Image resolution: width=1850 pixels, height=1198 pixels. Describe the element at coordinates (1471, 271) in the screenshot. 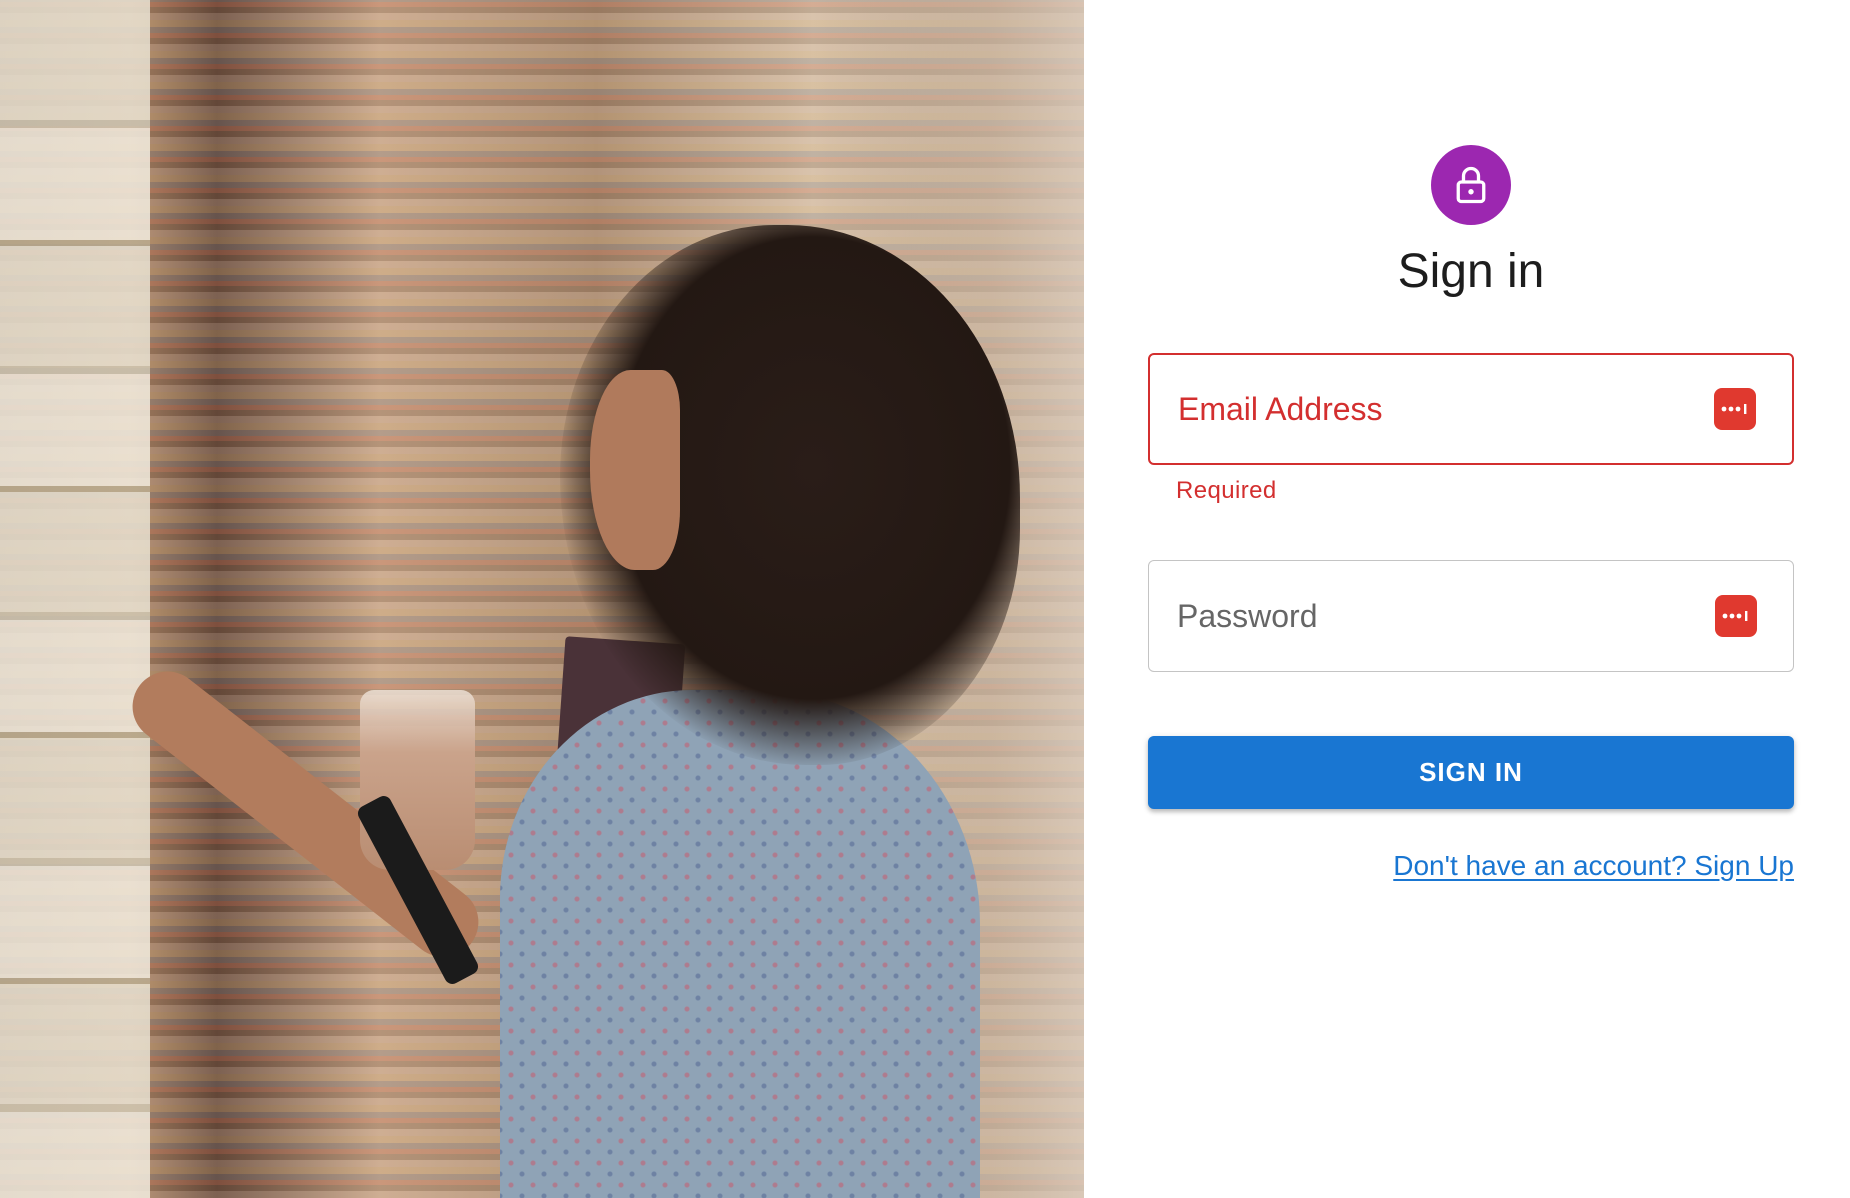

I see `page-title: Sign in` at that location.